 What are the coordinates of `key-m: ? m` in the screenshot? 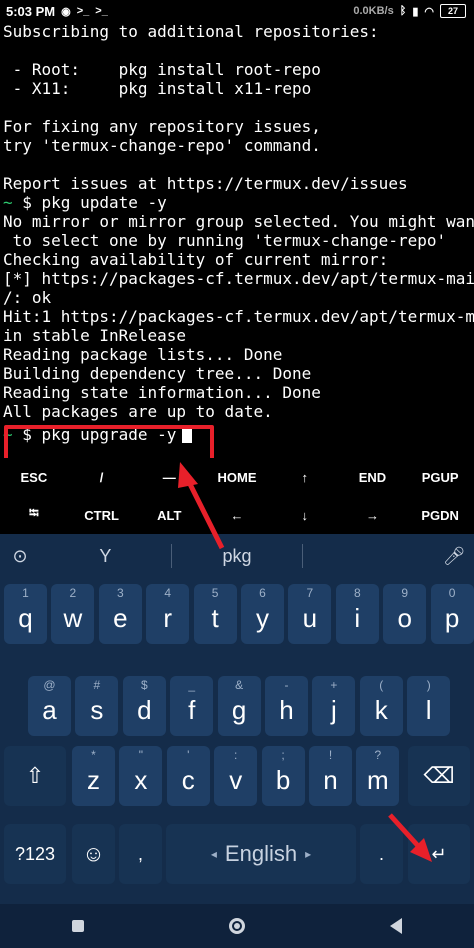 It's located at (378, 776).